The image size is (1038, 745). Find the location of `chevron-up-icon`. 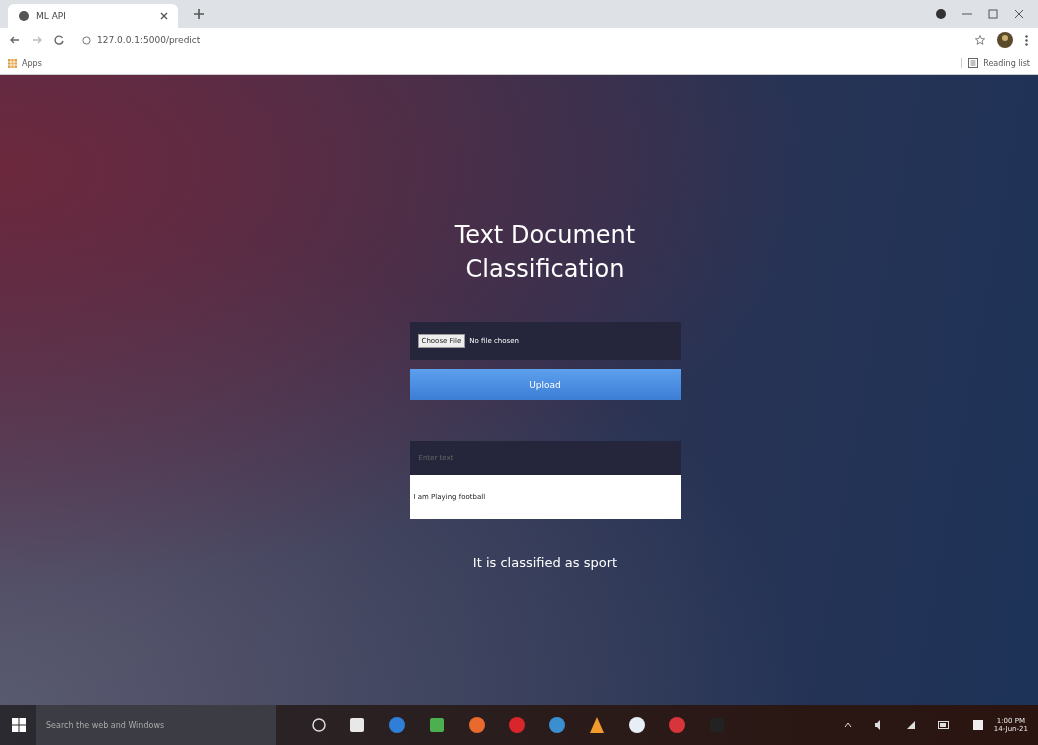

chevron-up-icon is located at coordinates (847, 725).